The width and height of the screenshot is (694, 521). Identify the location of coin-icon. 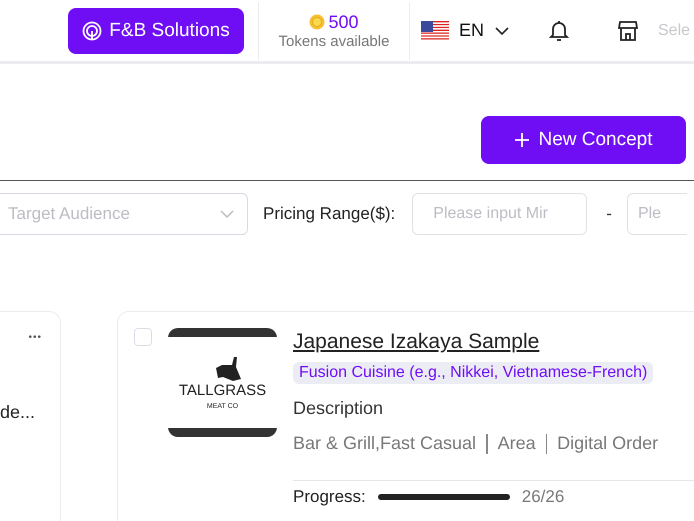
(317, 22).